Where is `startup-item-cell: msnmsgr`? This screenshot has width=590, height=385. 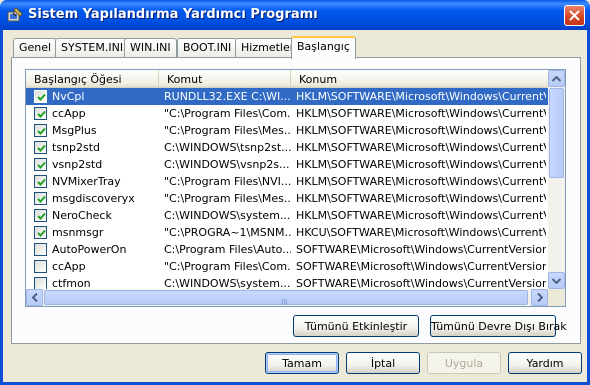 startup-item-cell: msnmsgr is located at coordinates (96, 232).